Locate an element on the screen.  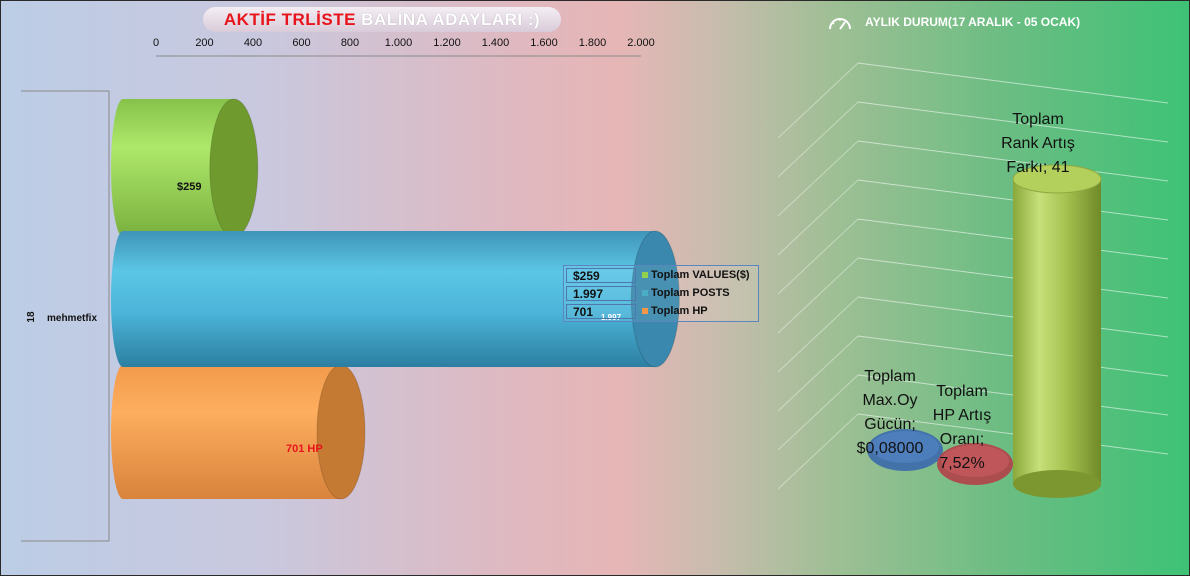
rank-label-line1: Toplam is located at coordinates (1038, 119).